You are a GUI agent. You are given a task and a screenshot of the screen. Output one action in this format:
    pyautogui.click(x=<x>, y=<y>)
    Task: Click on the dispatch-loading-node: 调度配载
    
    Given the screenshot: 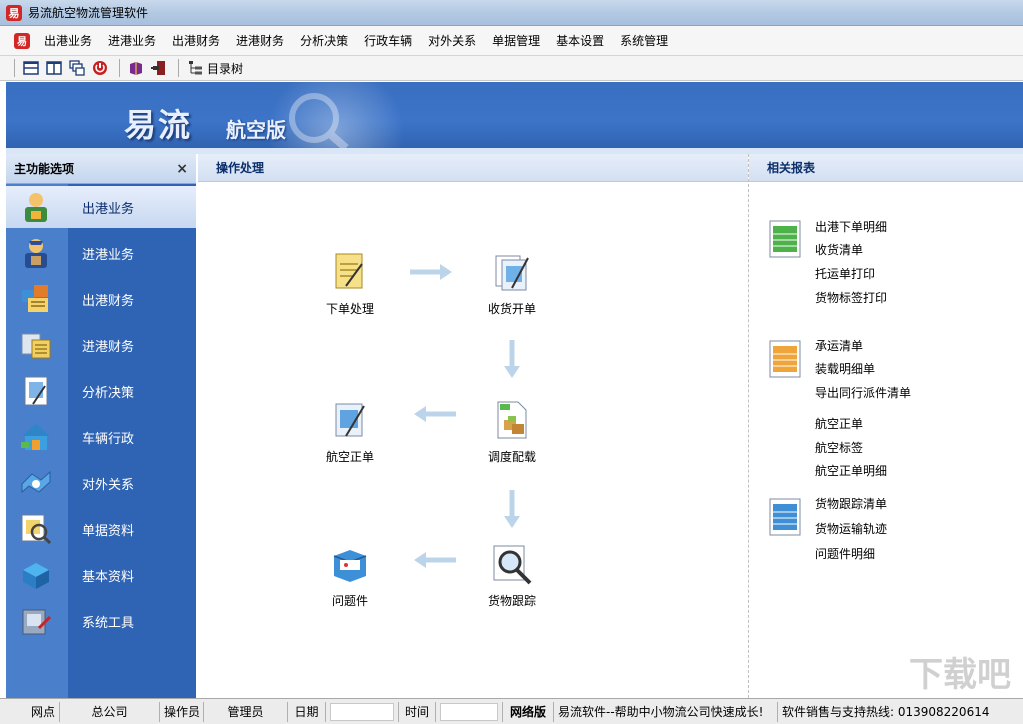 What is the action you would take?
    pyautogui.click(x=512, y=431)
    